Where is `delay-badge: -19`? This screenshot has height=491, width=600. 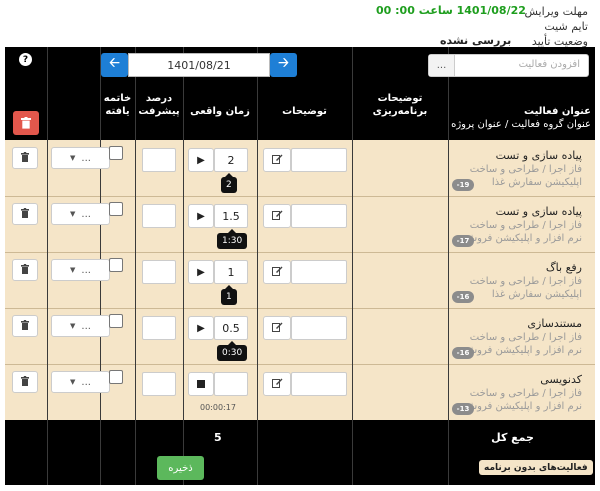 delay-badge: -19 is located at coordinates (463, 185).